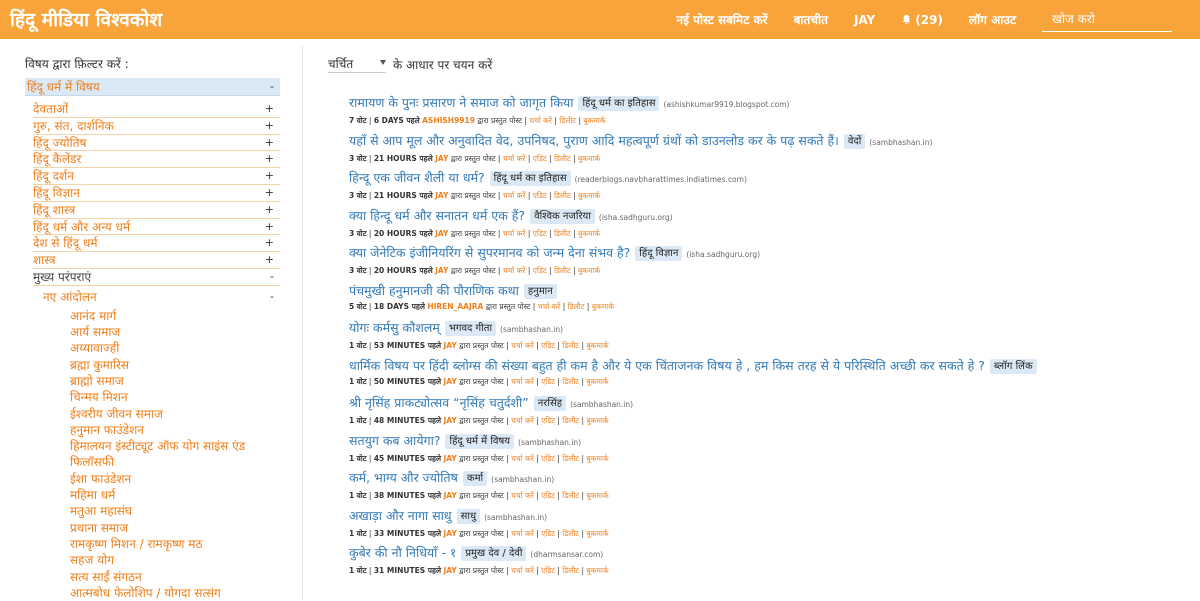 The height and width of the screenshot is (601, 1200). Describe the element at coordinates (1107, 19) in the screenshot. I see `search-input` at that location.